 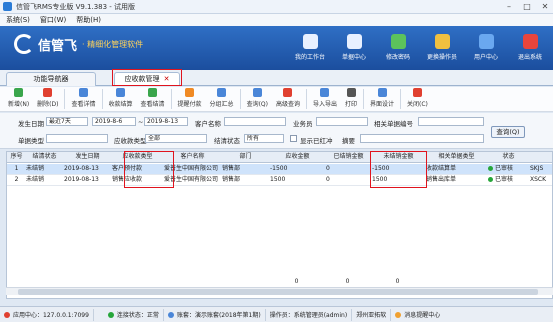 I want to click on table-cell: XSCK, so click(x=538, y=179).